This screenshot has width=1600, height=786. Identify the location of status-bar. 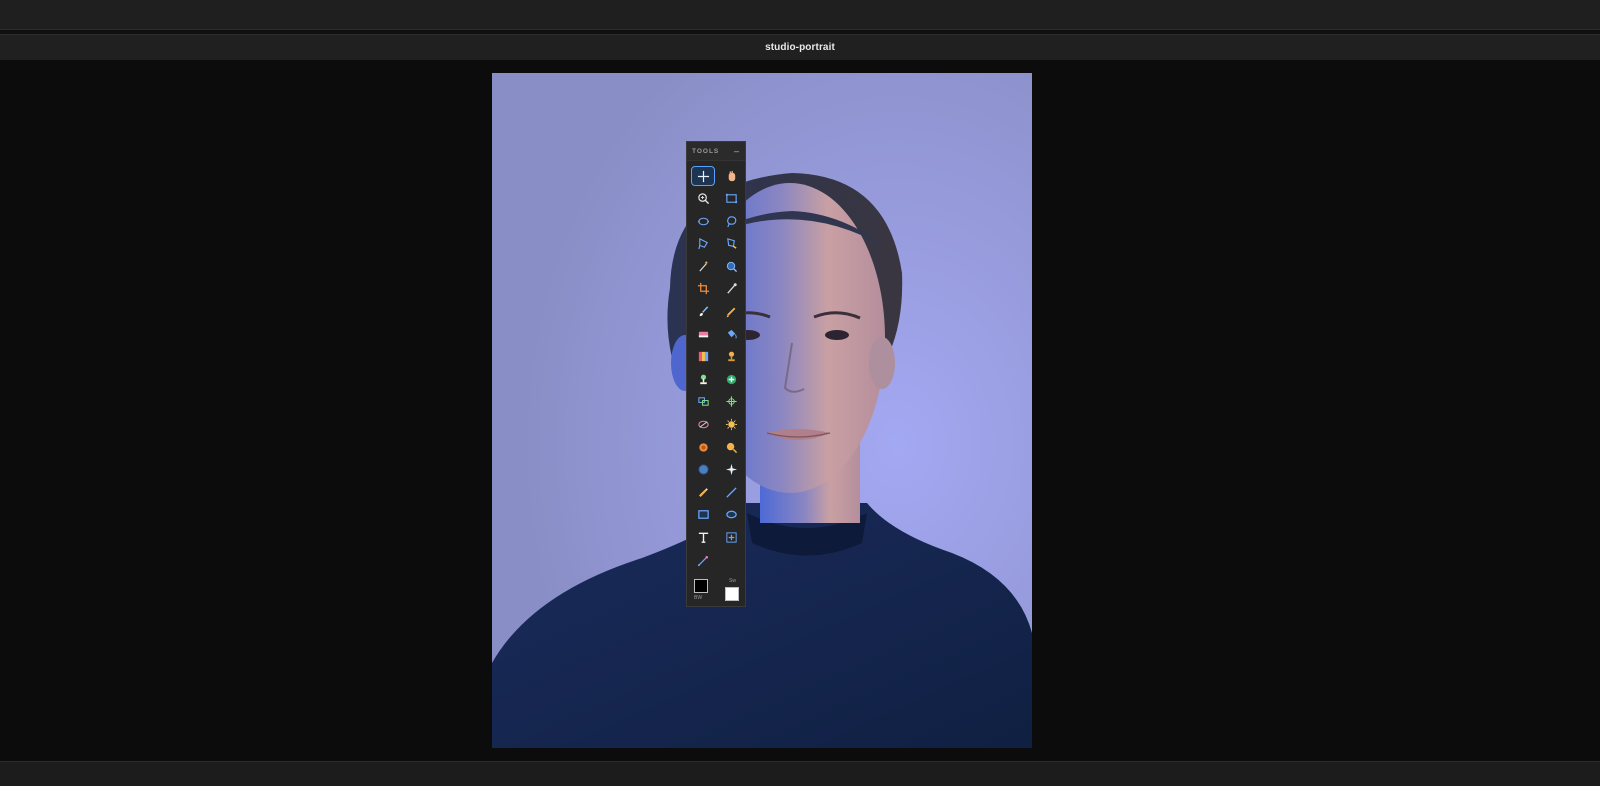
(800, 773).